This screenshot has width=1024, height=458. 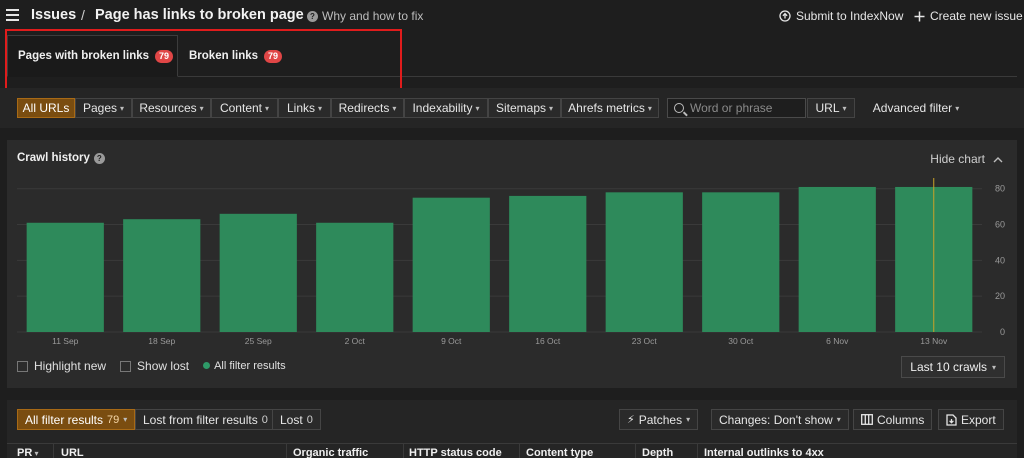 I want to click on filter-ahrefs-metrics: Ahrefs metrics ▾, so click(x=610, y=108).